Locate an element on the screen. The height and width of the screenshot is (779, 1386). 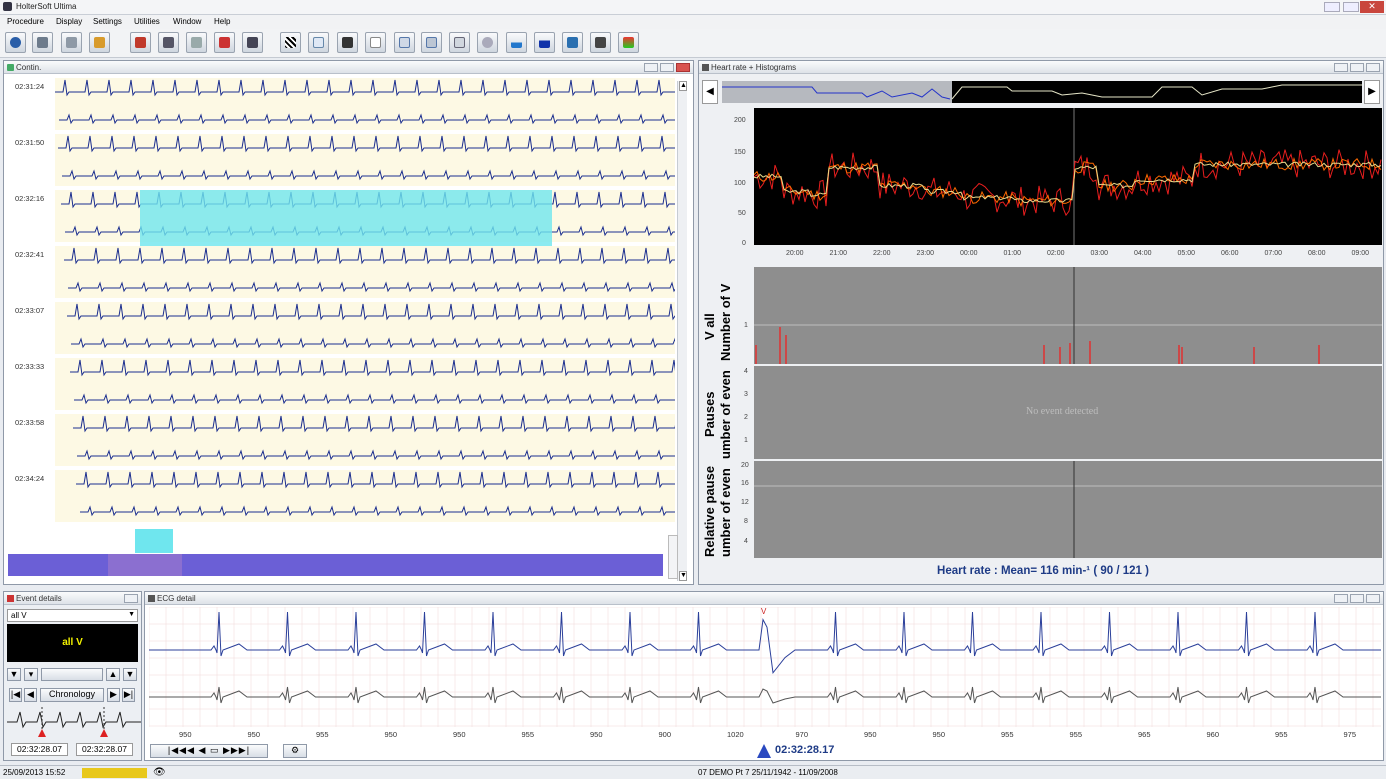
prev-event-icon: ◀ is located at coordinates (30, 695).